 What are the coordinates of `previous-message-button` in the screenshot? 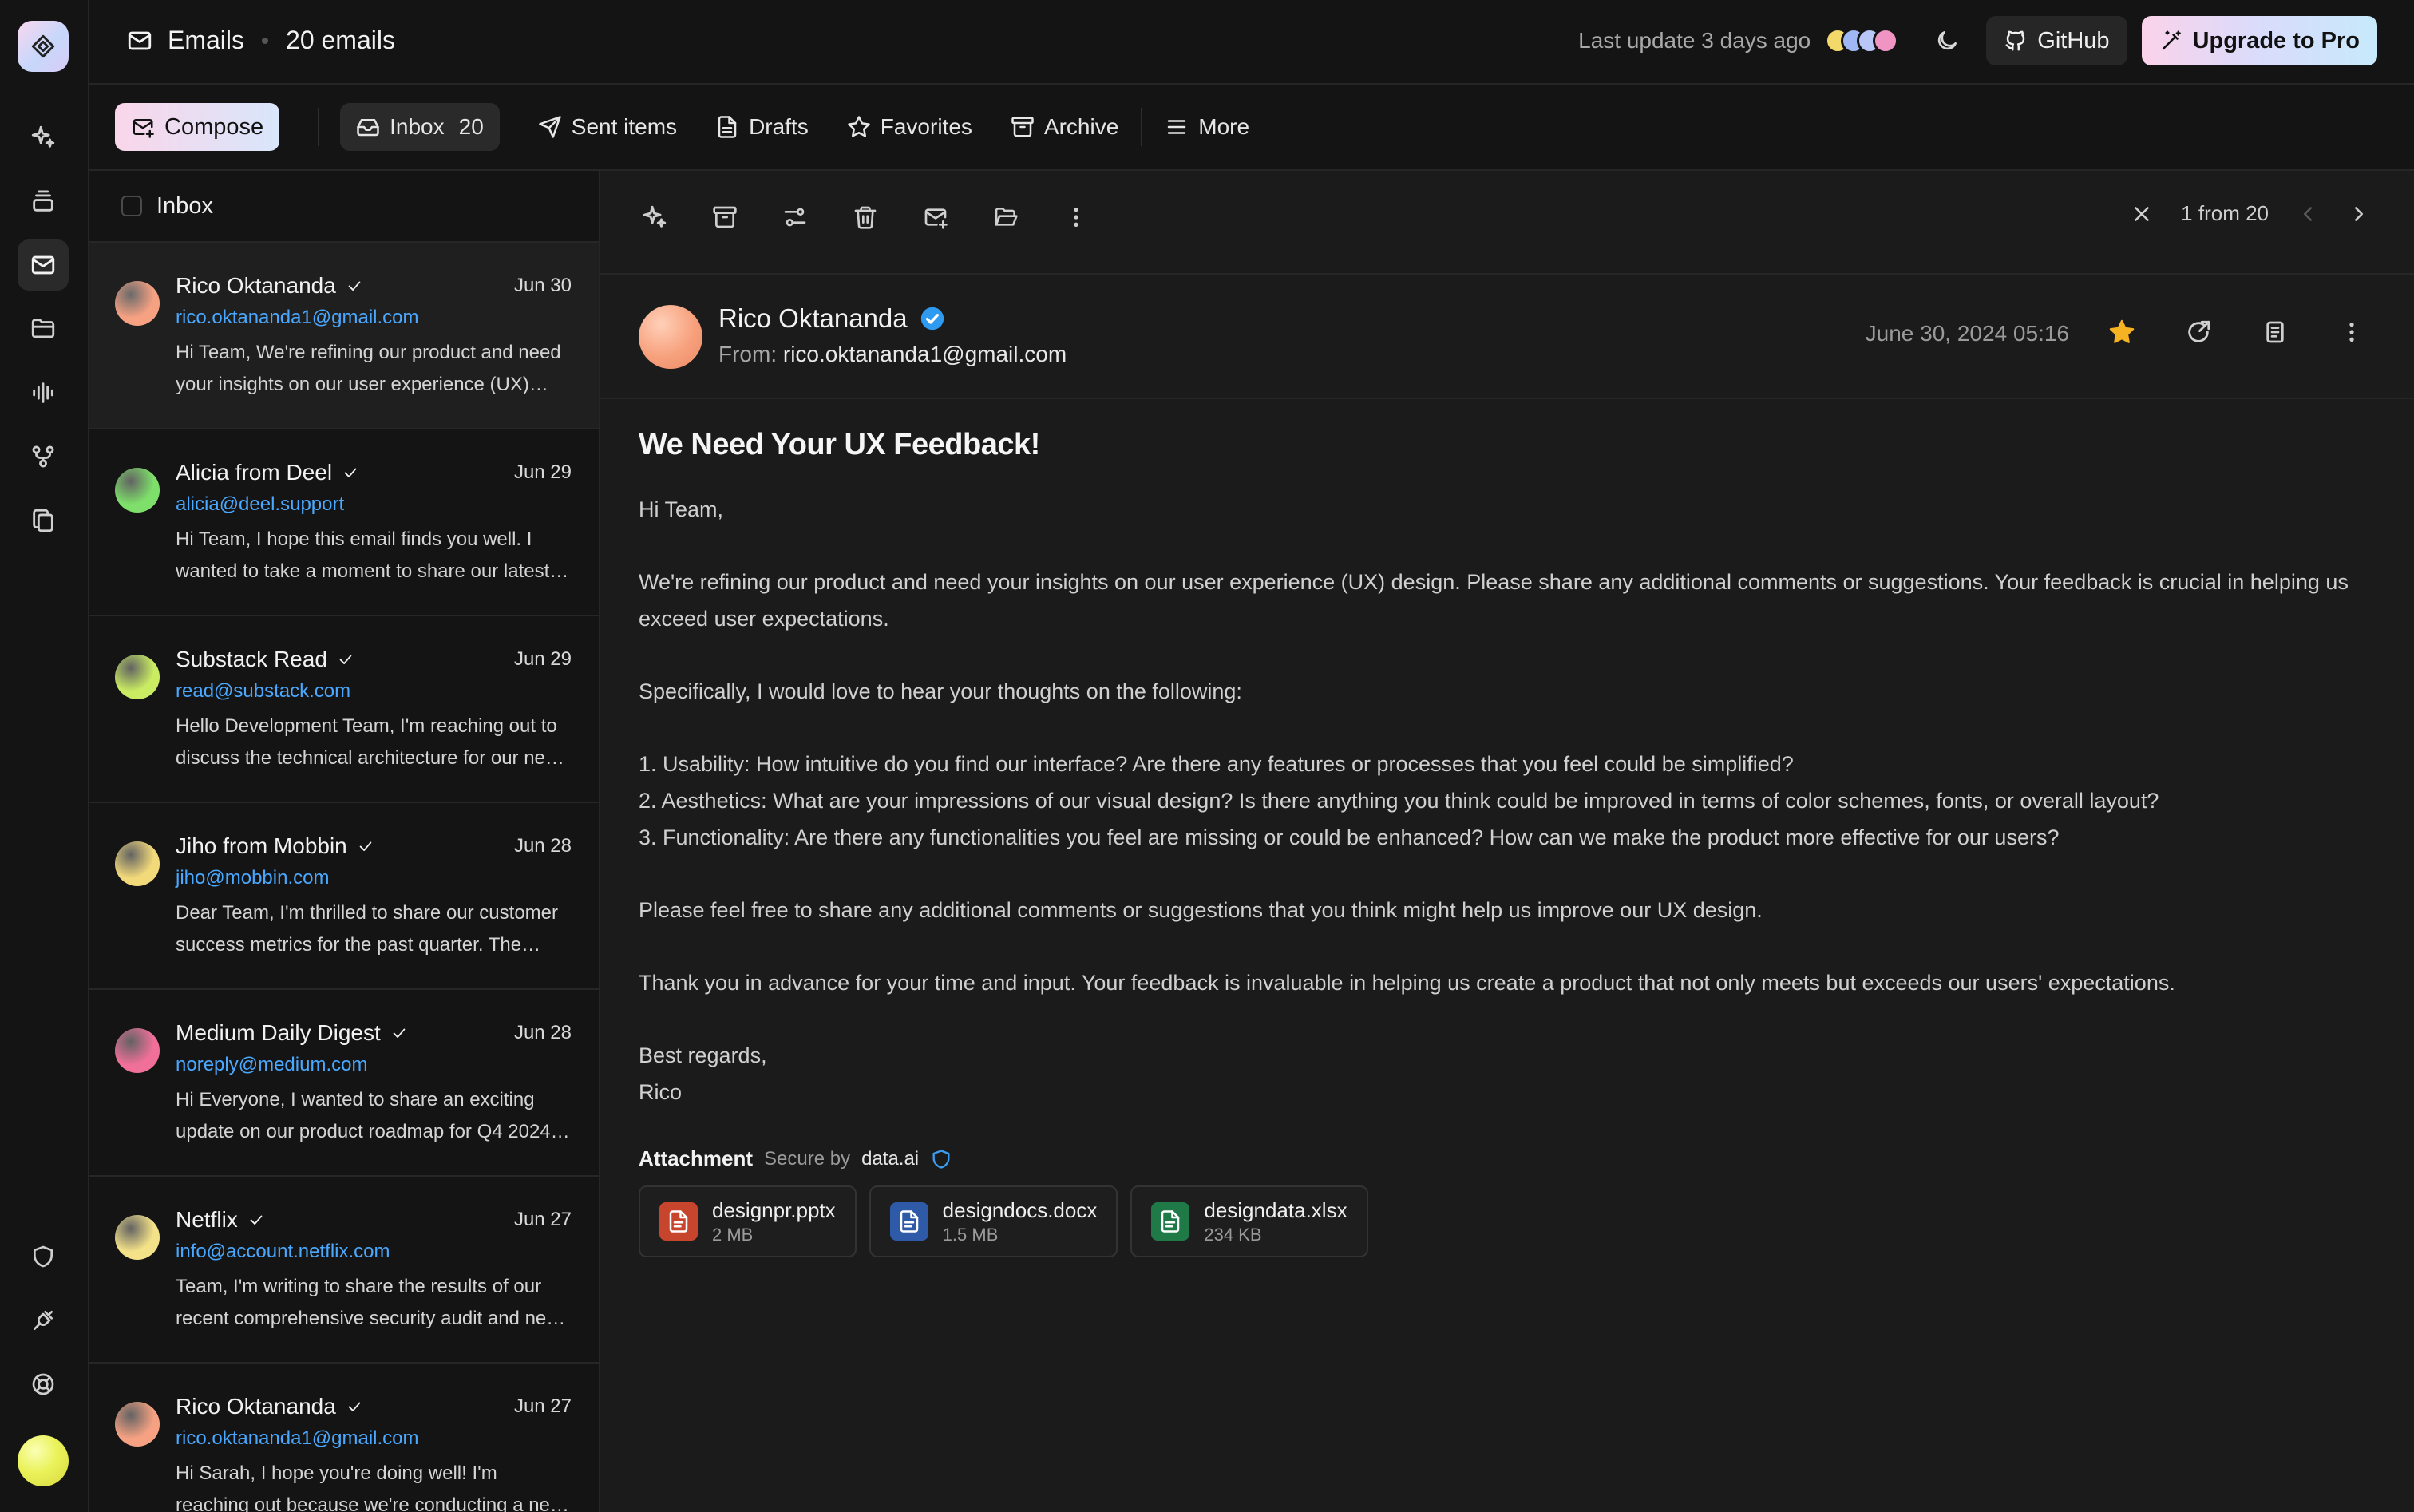 It's located at (2308, 214).